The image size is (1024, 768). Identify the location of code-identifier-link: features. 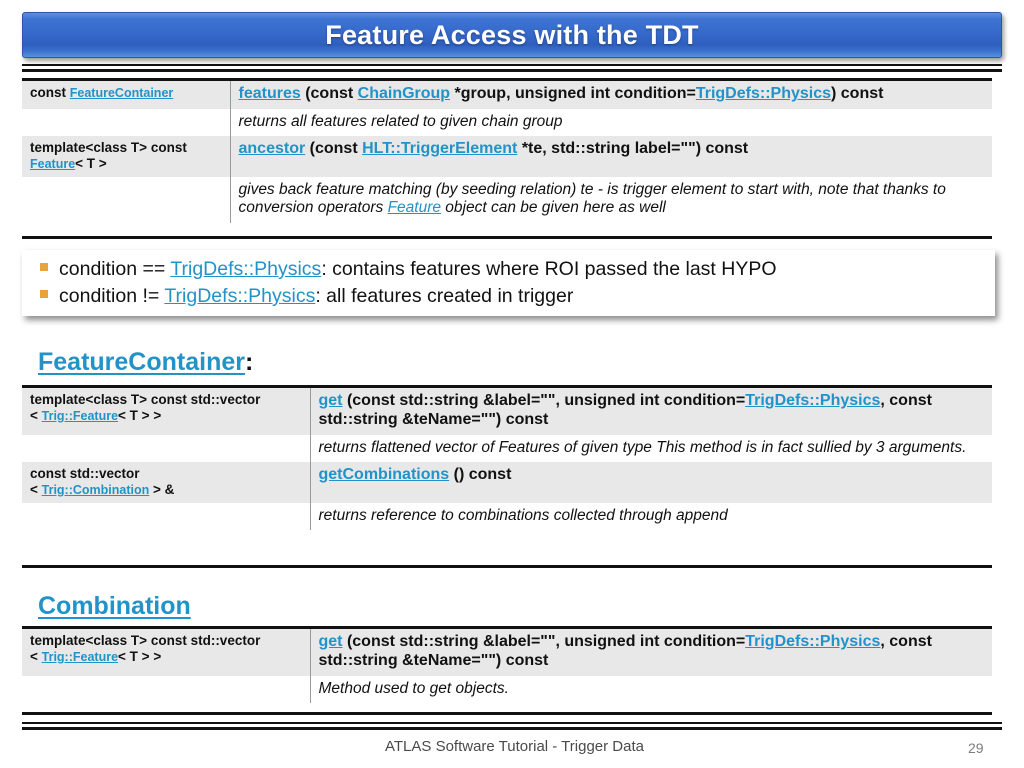
(270, 93).